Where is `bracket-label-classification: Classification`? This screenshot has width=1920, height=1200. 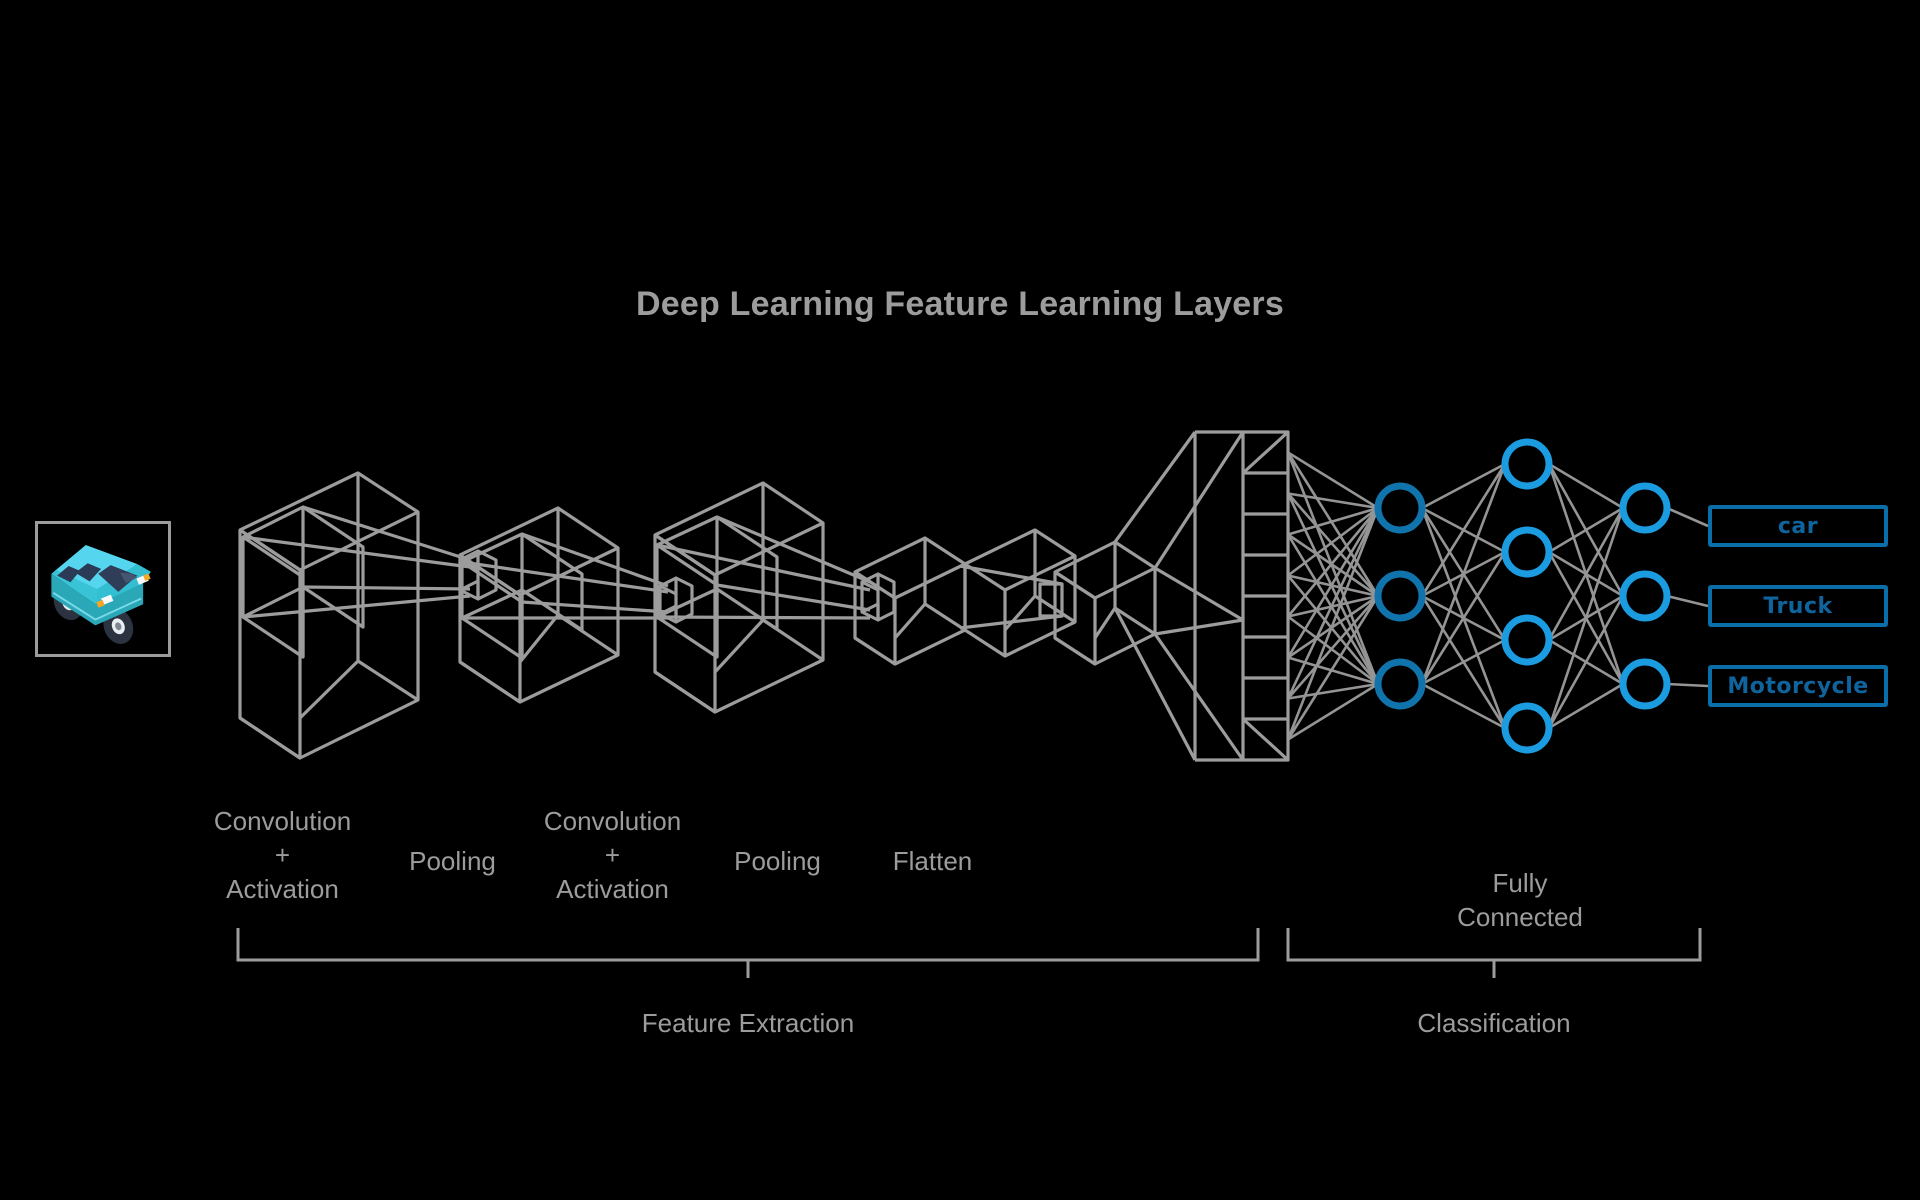
bracket-label-classification: Classification is located at coordinates (1494, 1023).